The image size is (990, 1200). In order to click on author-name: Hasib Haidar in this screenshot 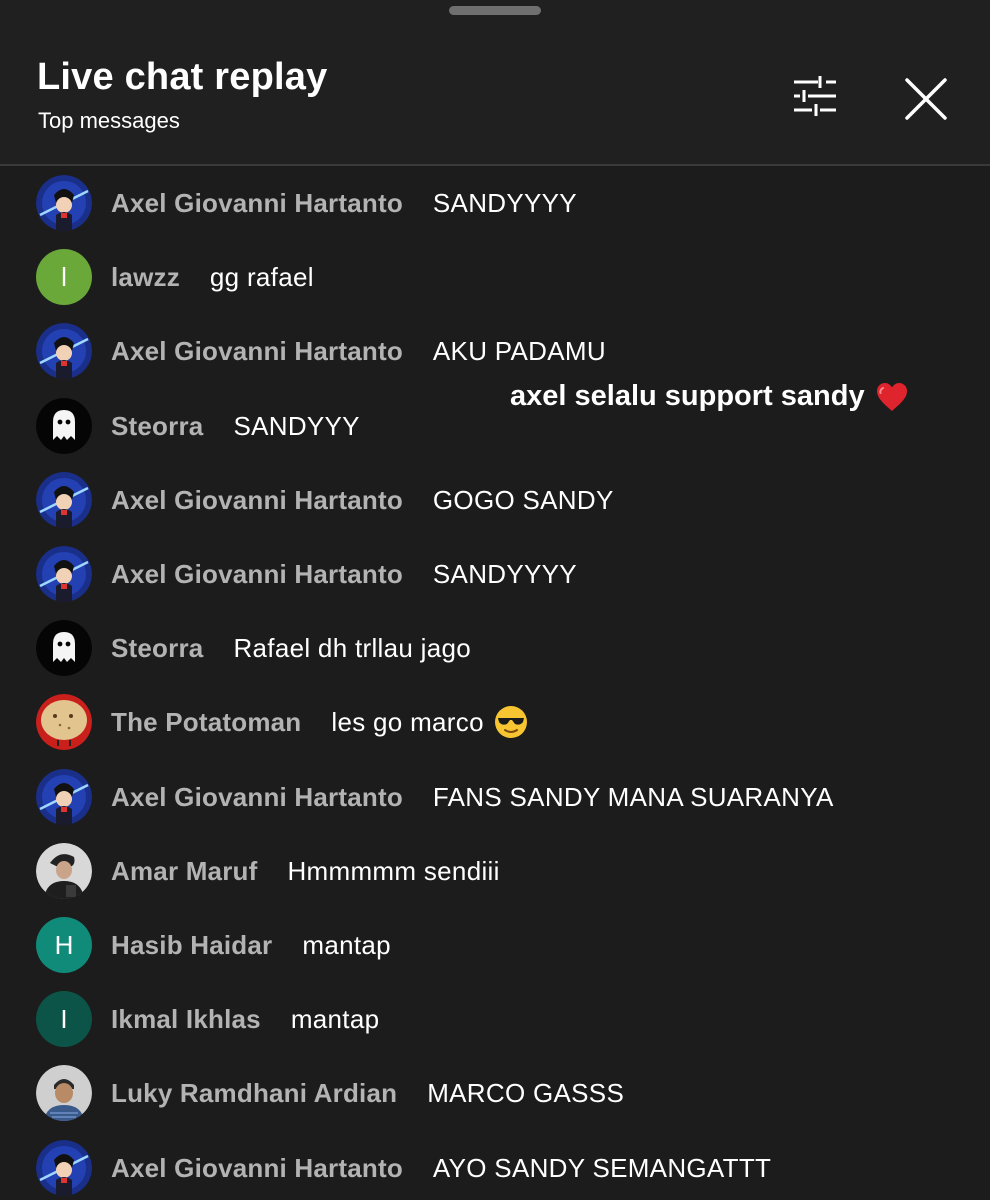, I will do `click(191, 945)`.